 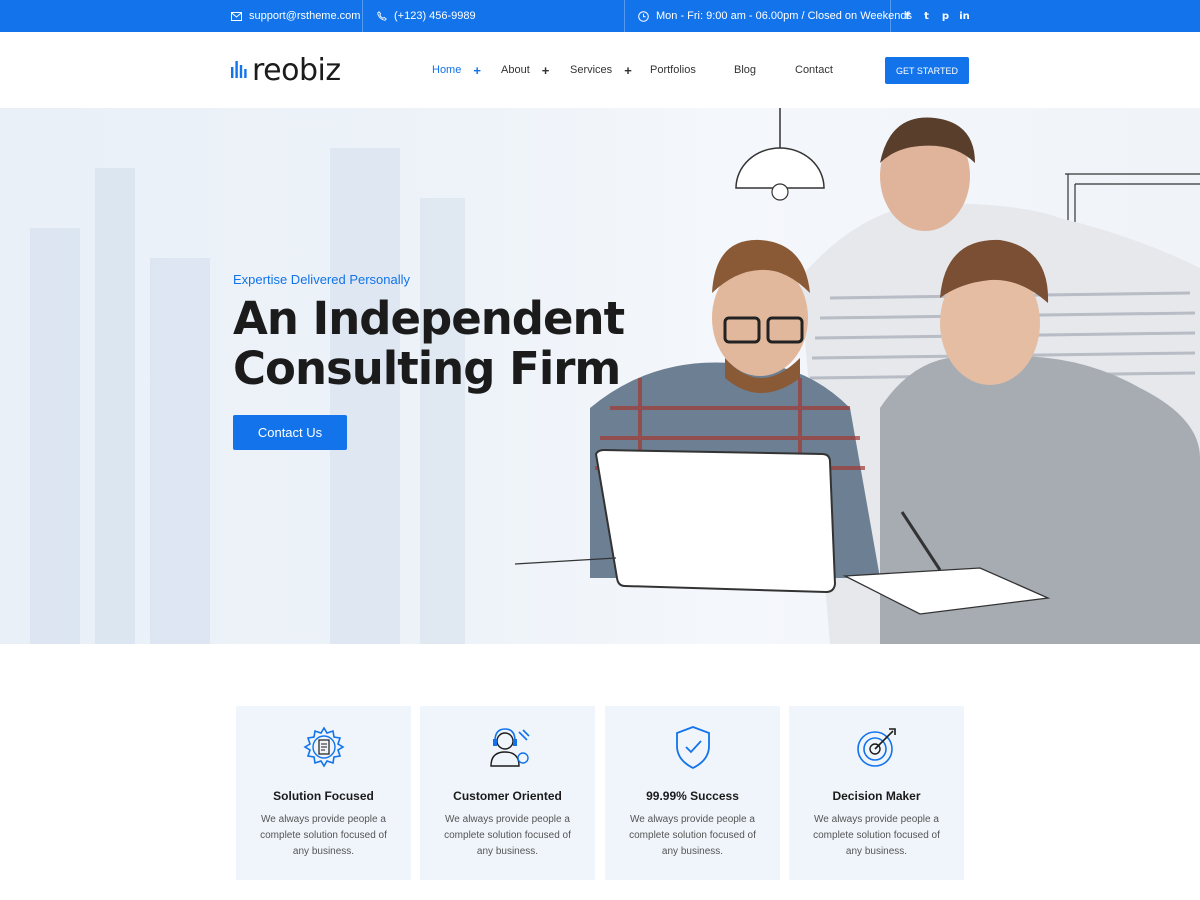 I want to click on phone-contact: (+123) 456-9989, so click(x=426, y=16).